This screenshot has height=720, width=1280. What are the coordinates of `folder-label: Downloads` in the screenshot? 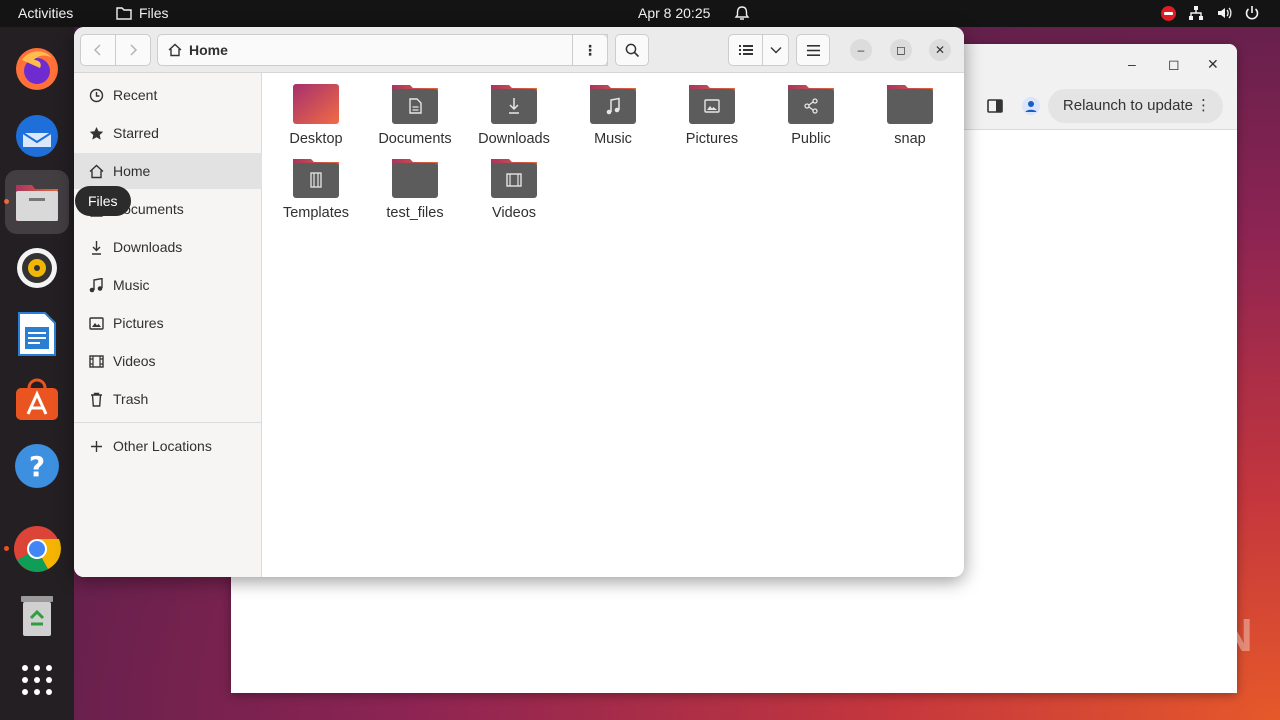 It's located at (514, 139).